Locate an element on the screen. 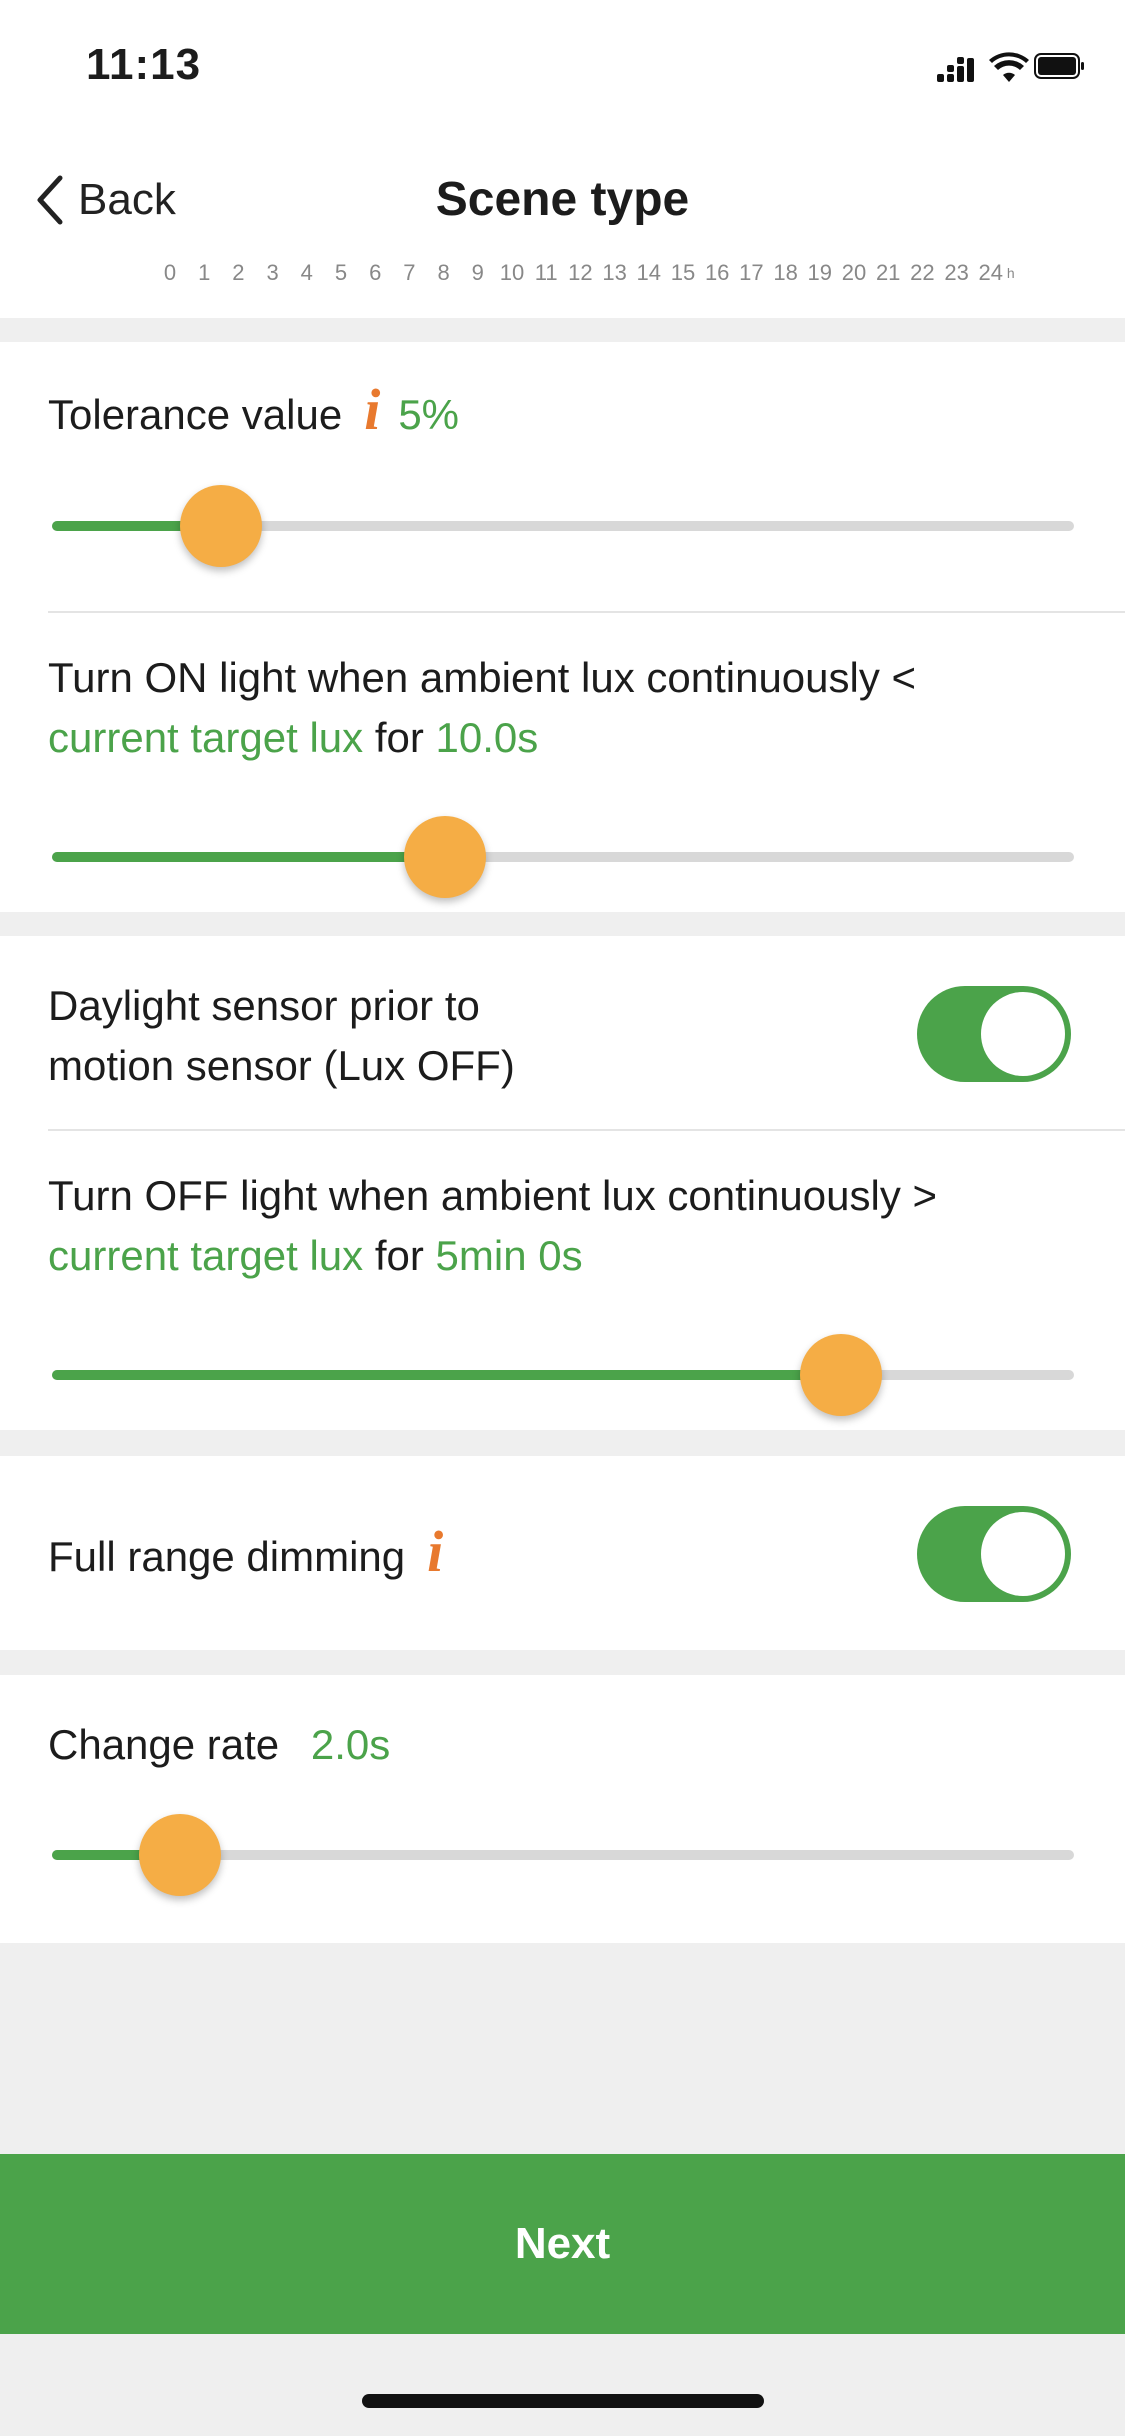 This screenshot has height=2436, width=1125. tolerance-row: Tolerance value i 5% is located at coordinates (253, 412).